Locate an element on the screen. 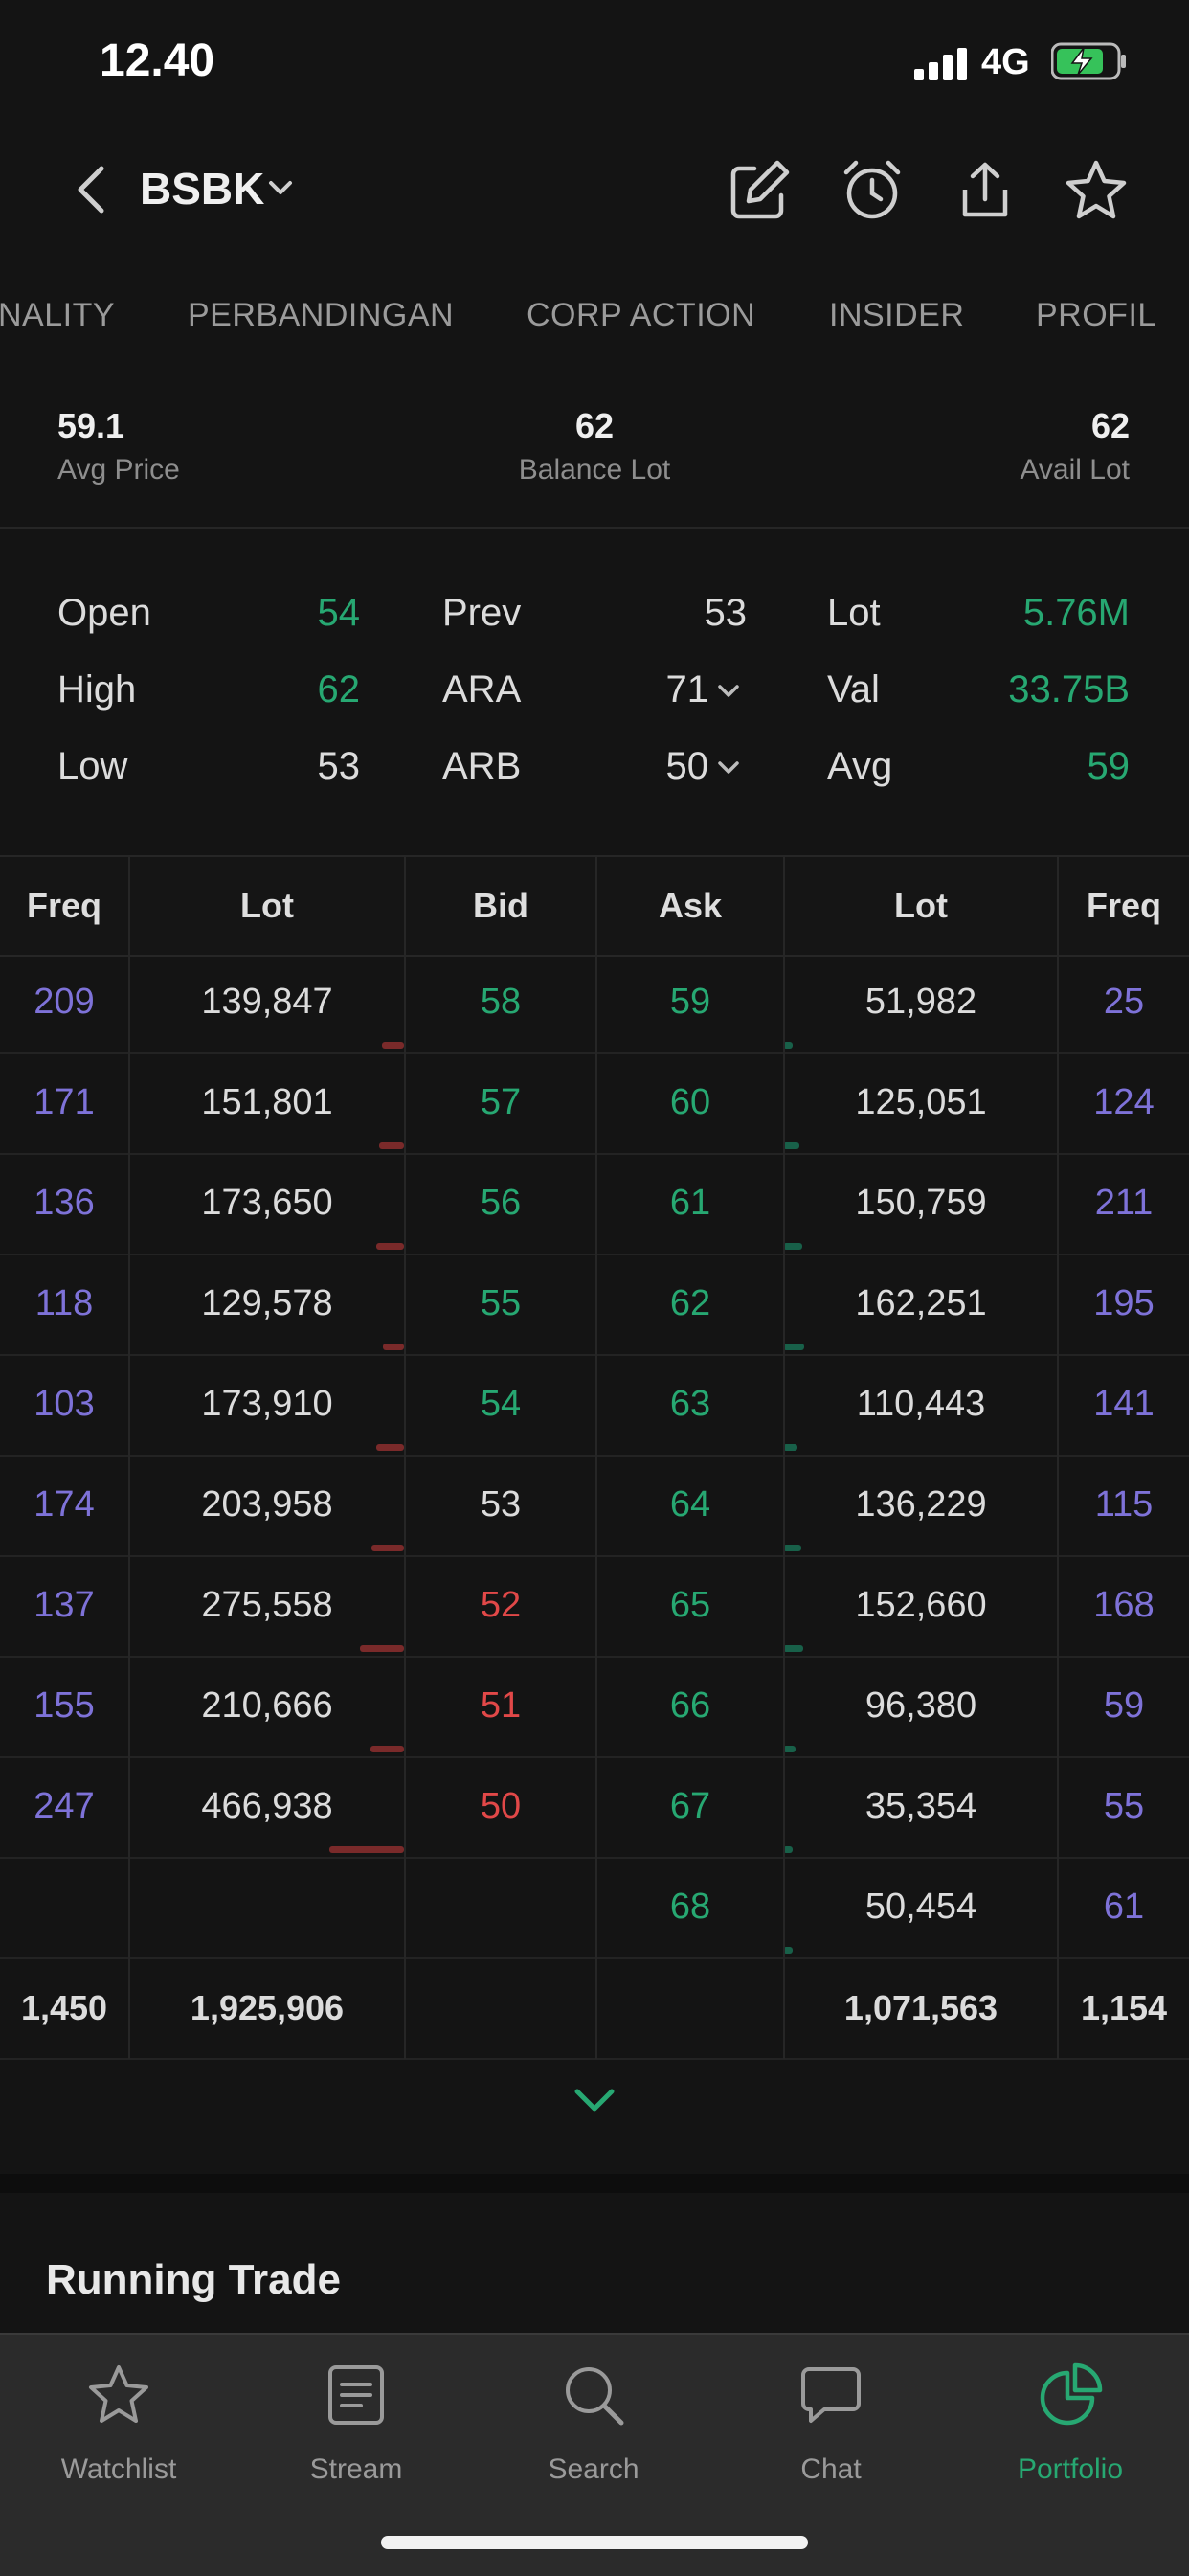 Image resolution: width=1189 pixels, height=2576 pixels. tab-fundamentality: NALITY is located at coordinates (57, 315).